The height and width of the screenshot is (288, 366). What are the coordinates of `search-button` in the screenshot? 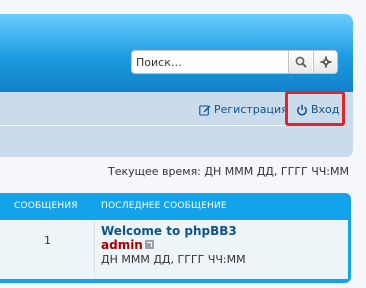 It's located at (300, 62).